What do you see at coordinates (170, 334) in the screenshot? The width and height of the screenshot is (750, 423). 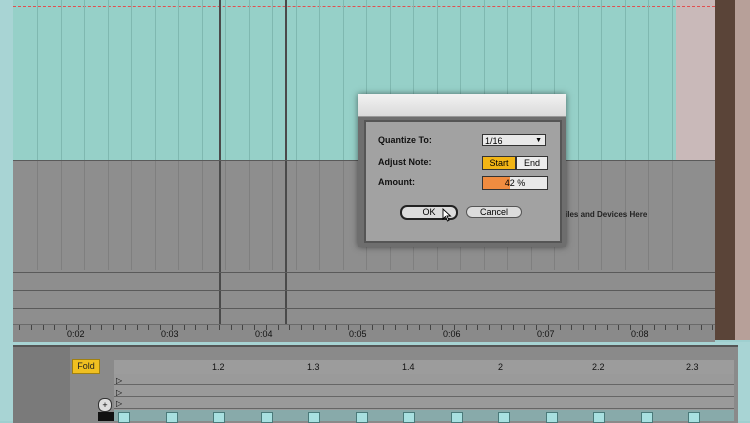 I see `timeline-label: 0:03` at bounding box center [170, 334].